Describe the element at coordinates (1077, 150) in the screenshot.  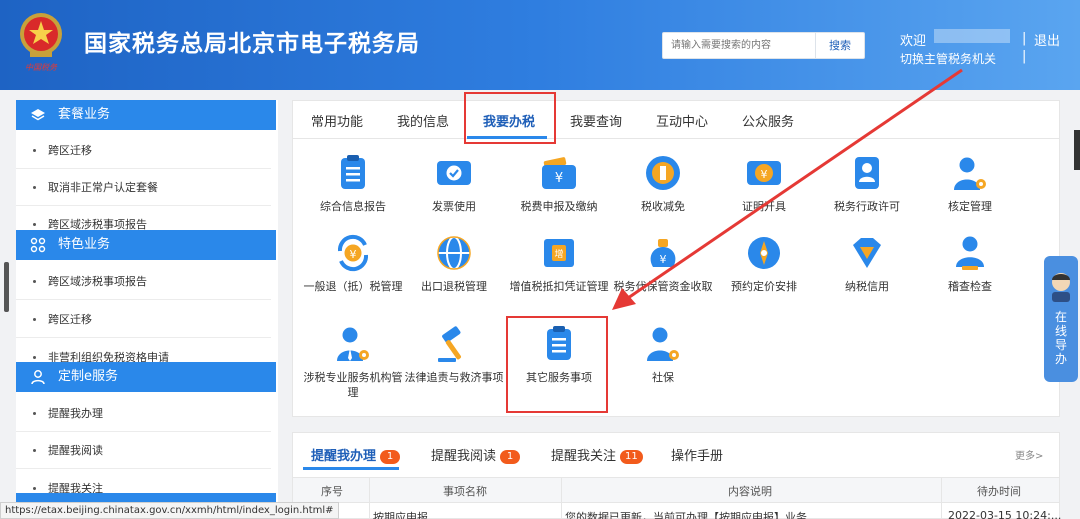
I see `scrollbar-edge` at that location.